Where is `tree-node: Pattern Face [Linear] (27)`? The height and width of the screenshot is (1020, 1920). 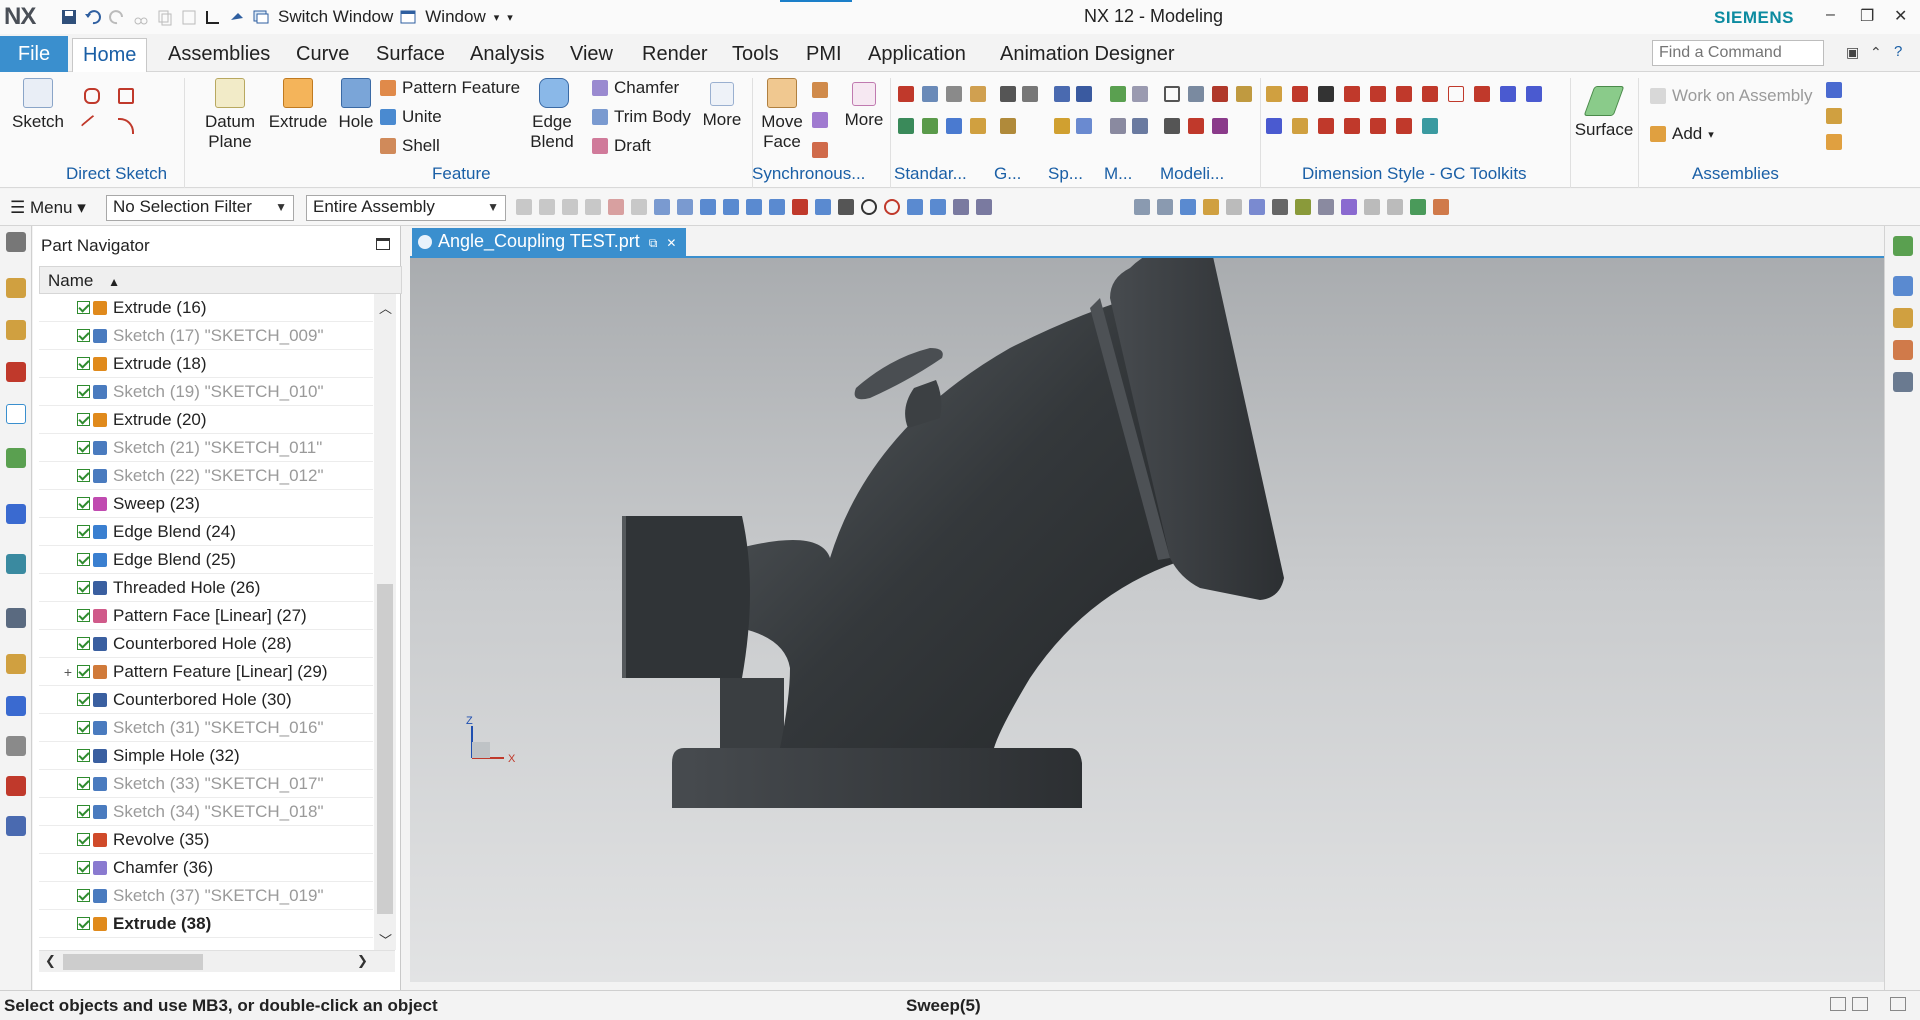 tree-node: Pattern Face [Linear] (27) is located at coordinates (206, 616).